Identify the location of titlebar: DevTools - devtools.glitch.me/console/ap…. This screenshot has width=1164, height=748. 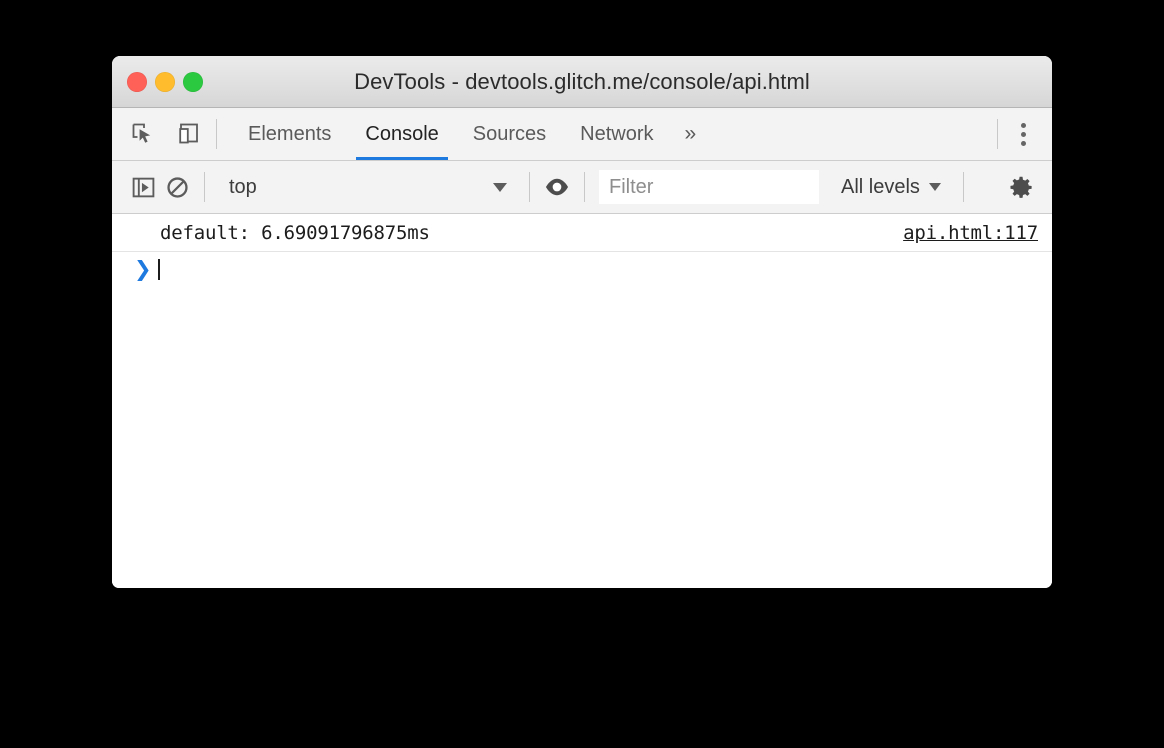
(582, 82).